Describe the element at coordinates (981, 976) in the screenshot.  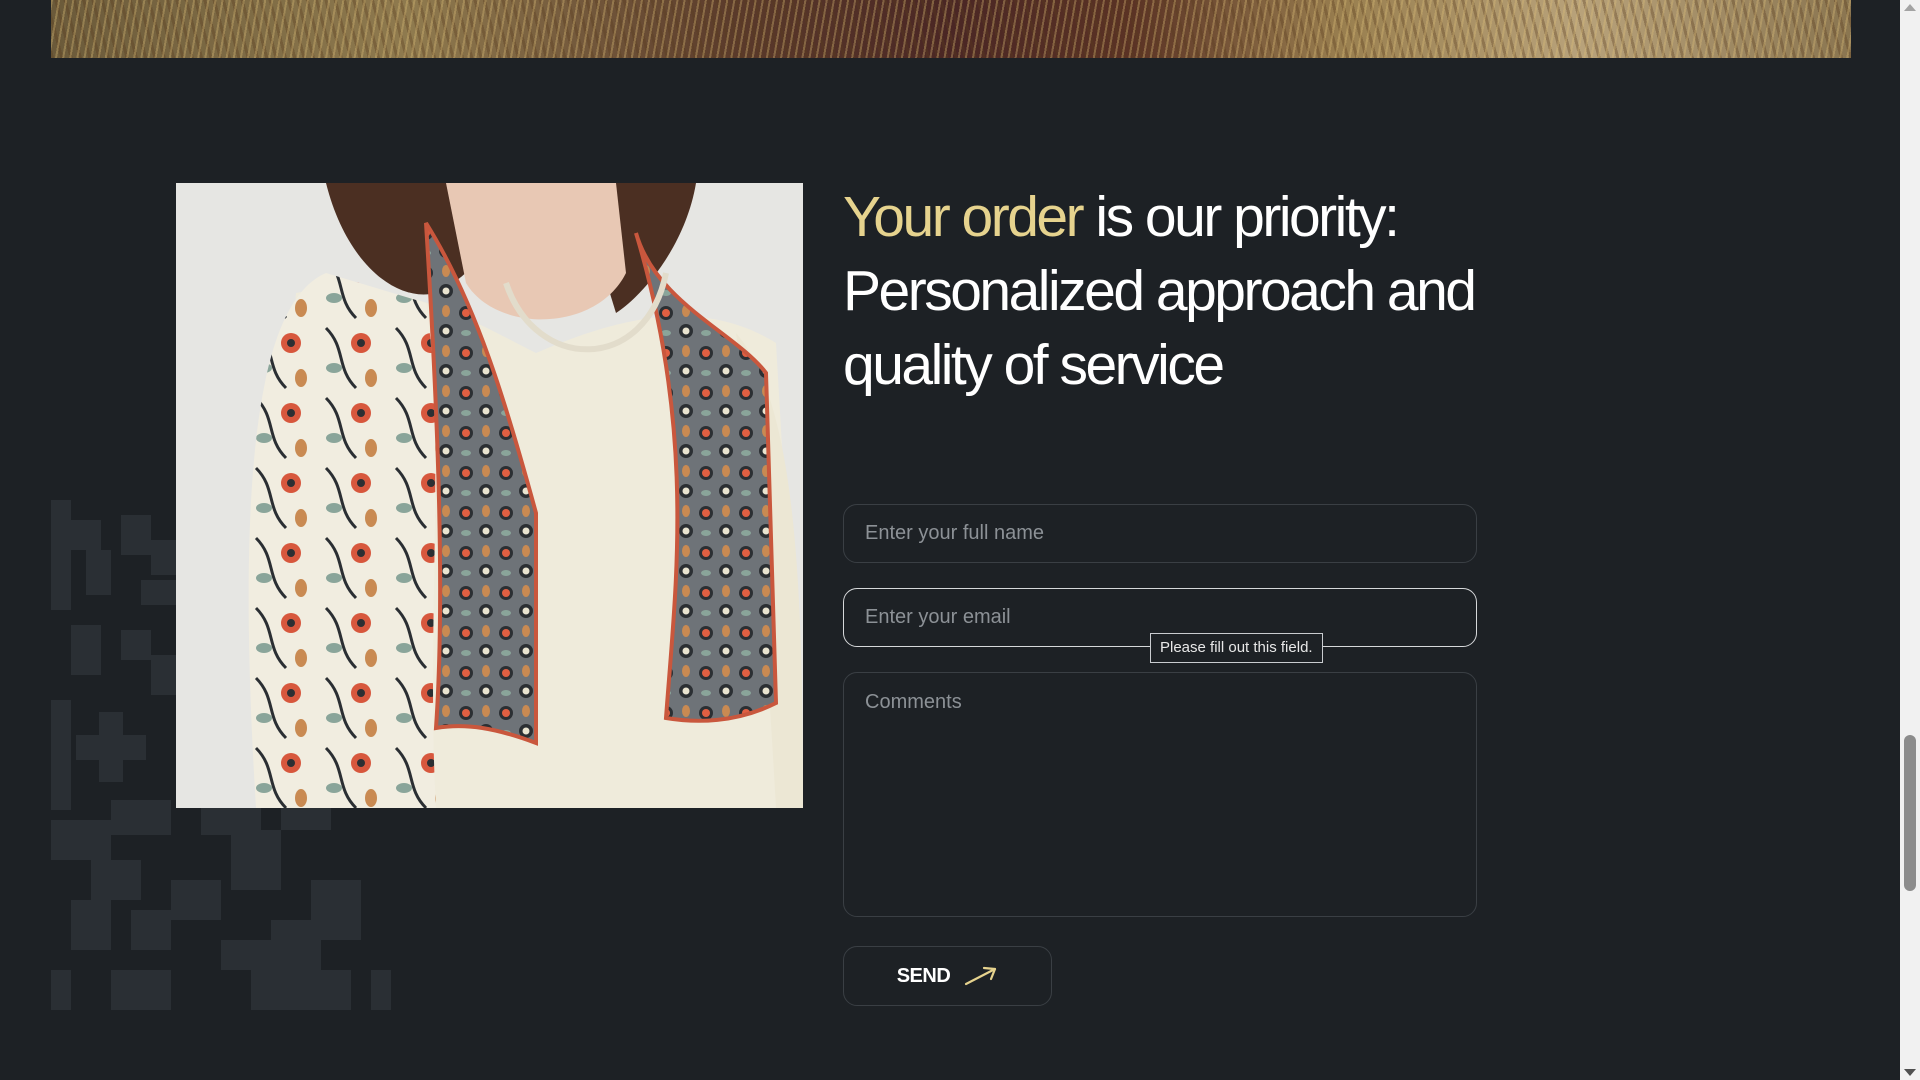
I see `arrow-up-right-icon` at that location.